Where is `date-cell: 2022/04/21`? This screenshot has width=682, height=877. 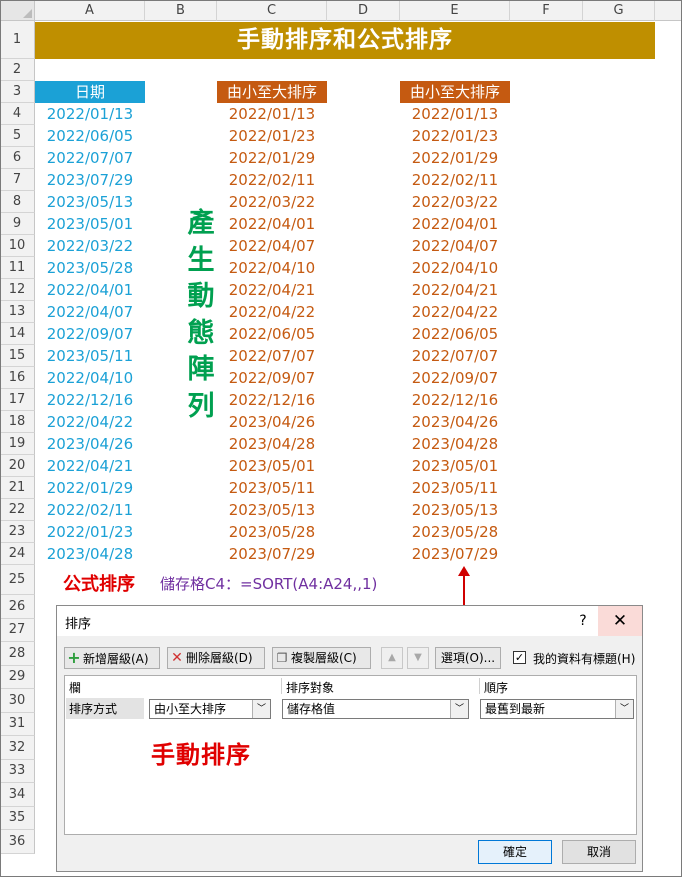
date-cell: 2022/04/21 is located at coordinates (90, 466).